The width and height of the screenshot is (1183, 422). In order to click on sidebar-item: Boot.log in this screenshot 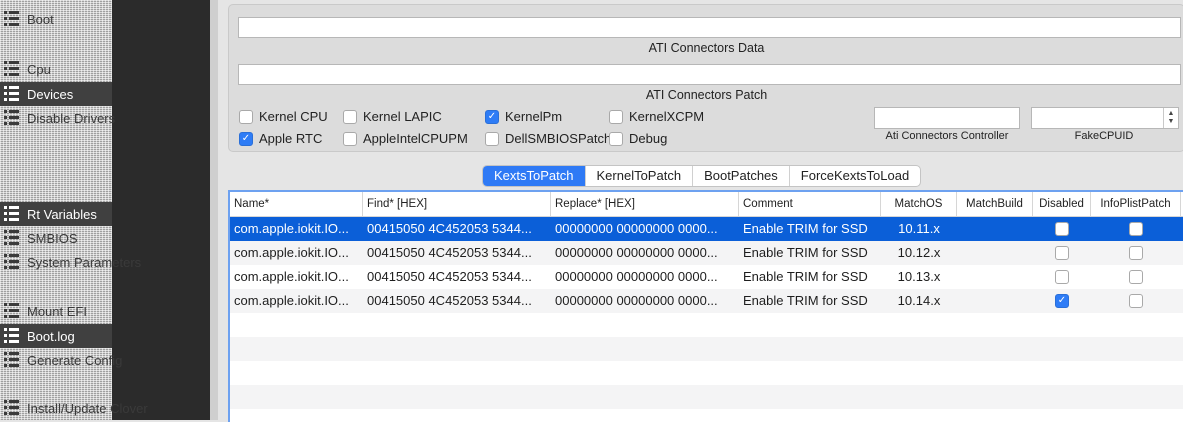, I will do `click(56, 336)`.